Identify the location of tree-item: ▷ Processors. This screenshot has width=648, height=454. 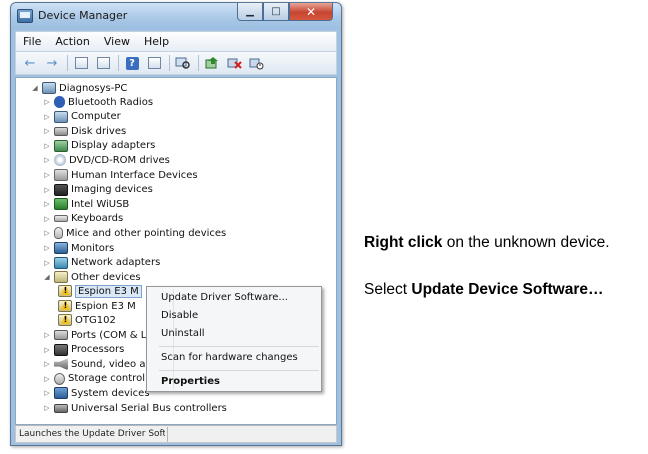
(83, 350).